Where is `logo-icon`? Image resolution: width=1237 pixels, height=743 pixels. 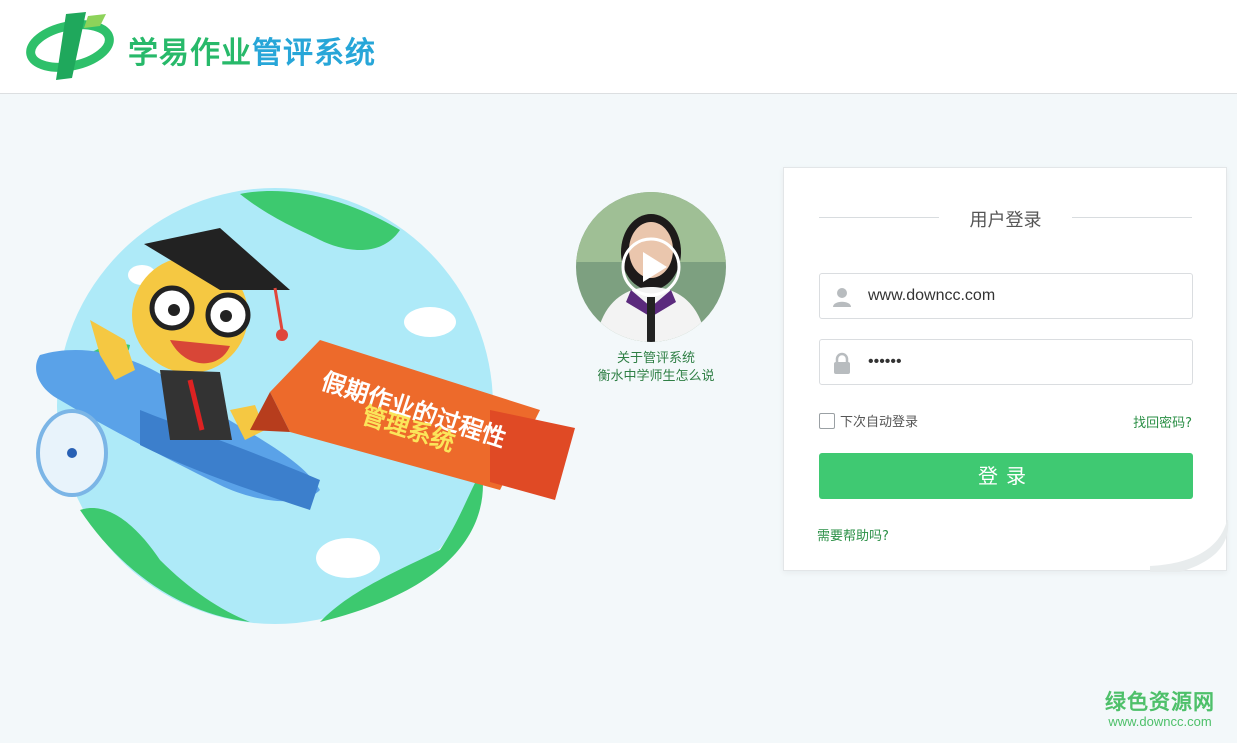 logo-icon is located at coordinates (72, 46).